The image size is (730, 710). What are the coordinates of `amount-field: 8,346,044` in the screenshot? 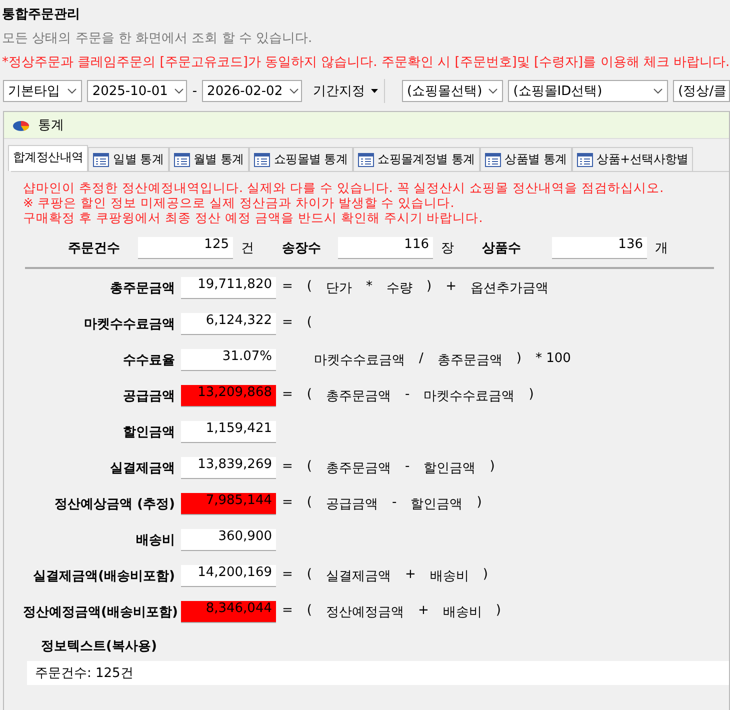 It's located at (228, 612).